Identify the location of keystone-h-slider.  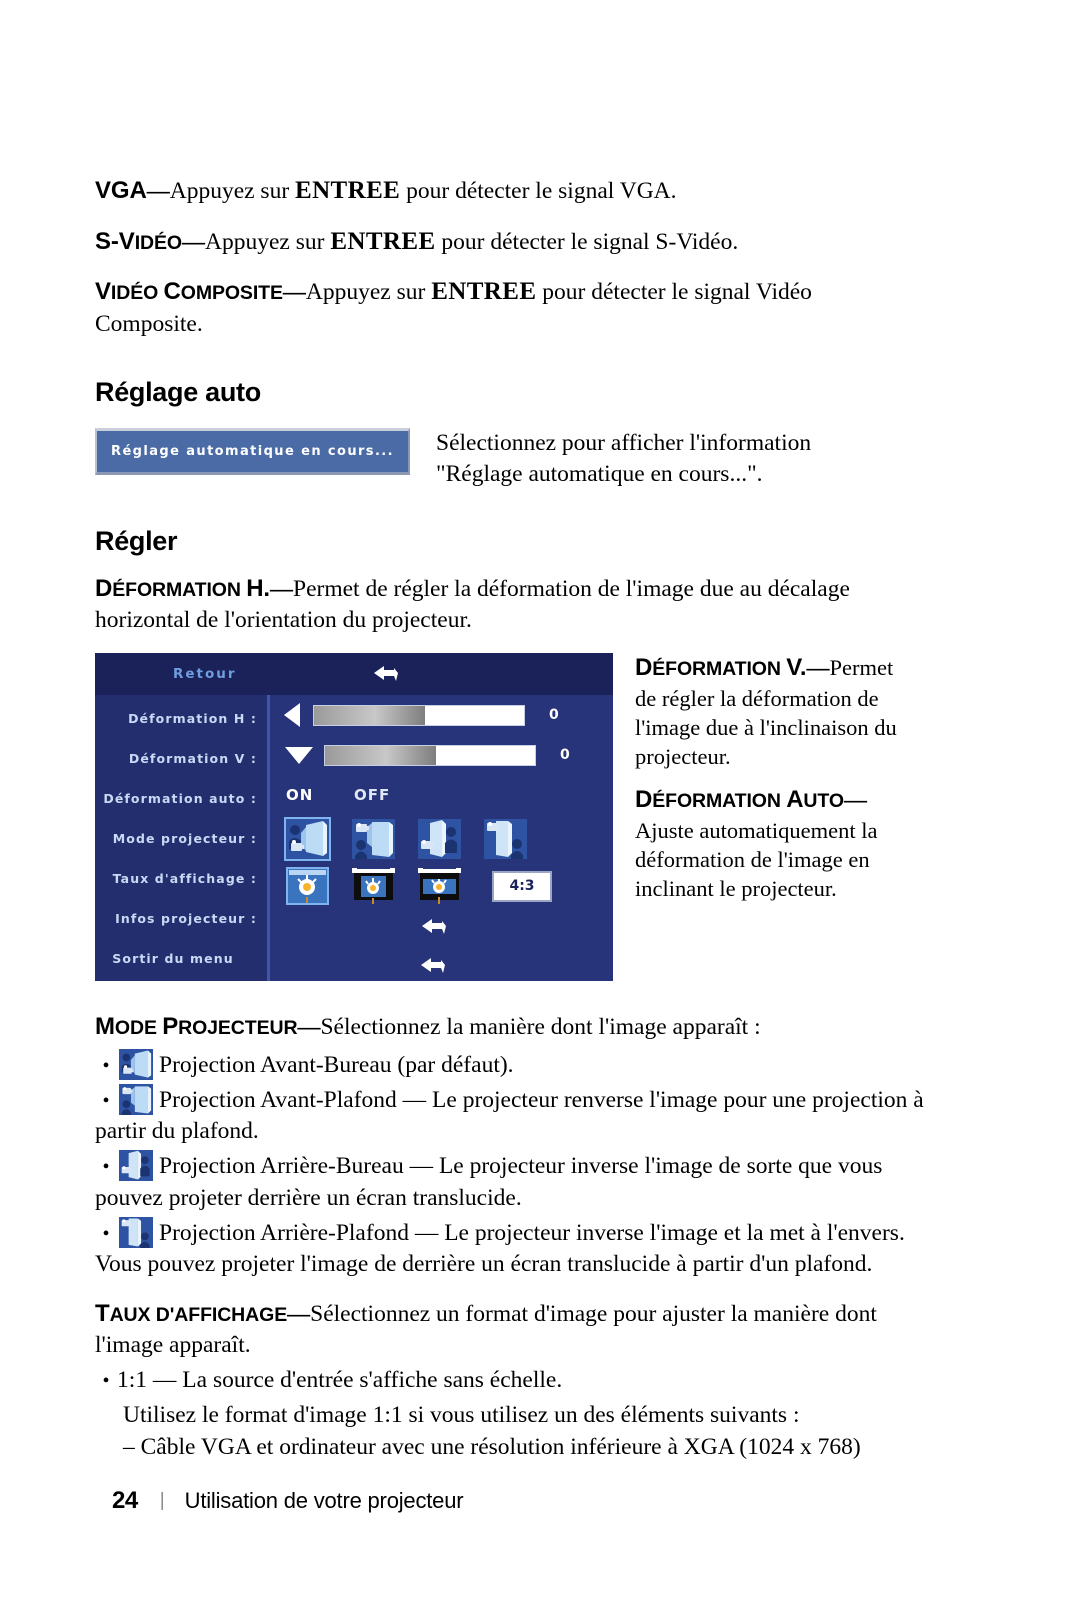
(419, 715).